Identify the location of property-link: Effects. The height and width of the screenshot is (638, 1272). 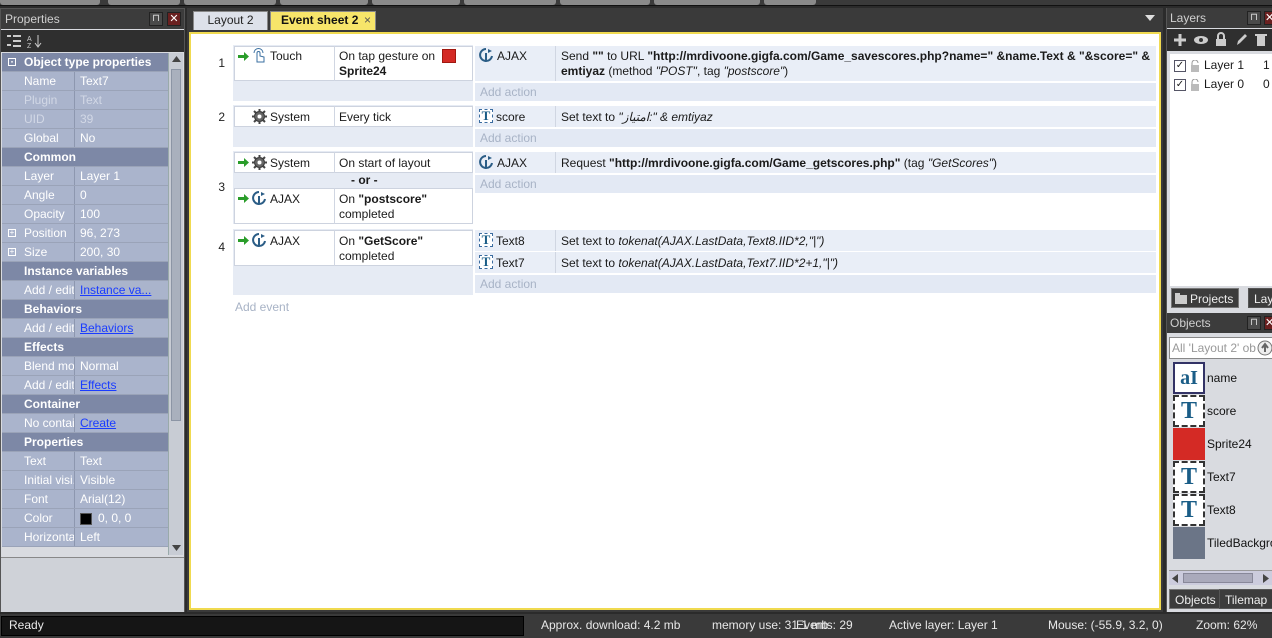
(98, 385).